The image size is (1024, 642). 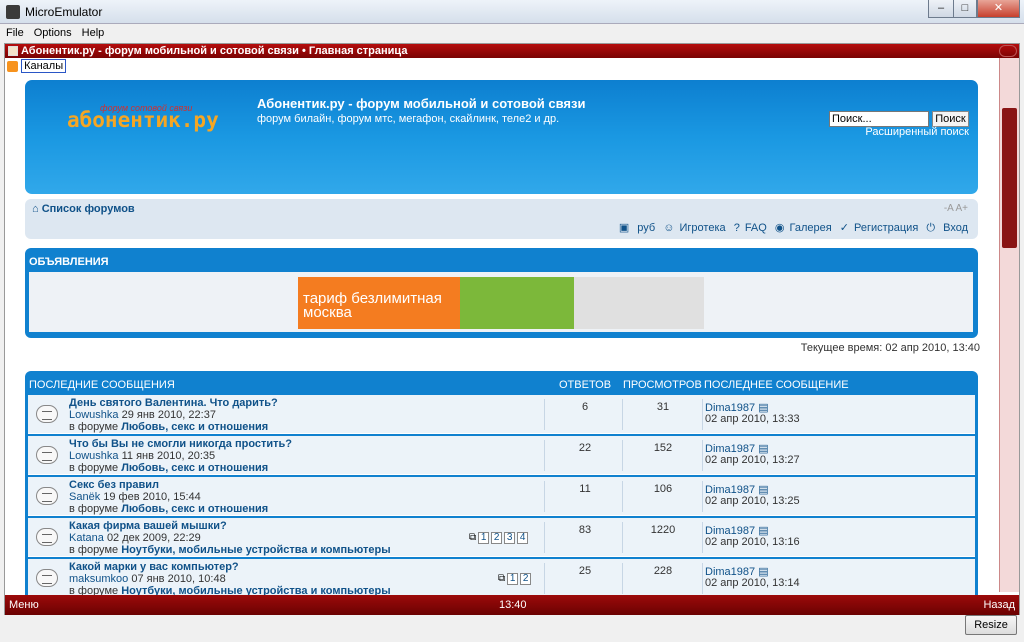 What do you see at coordinates (523, 538) in the screenshot?
I see `page-link: 4` at bounding box center [523, 538].